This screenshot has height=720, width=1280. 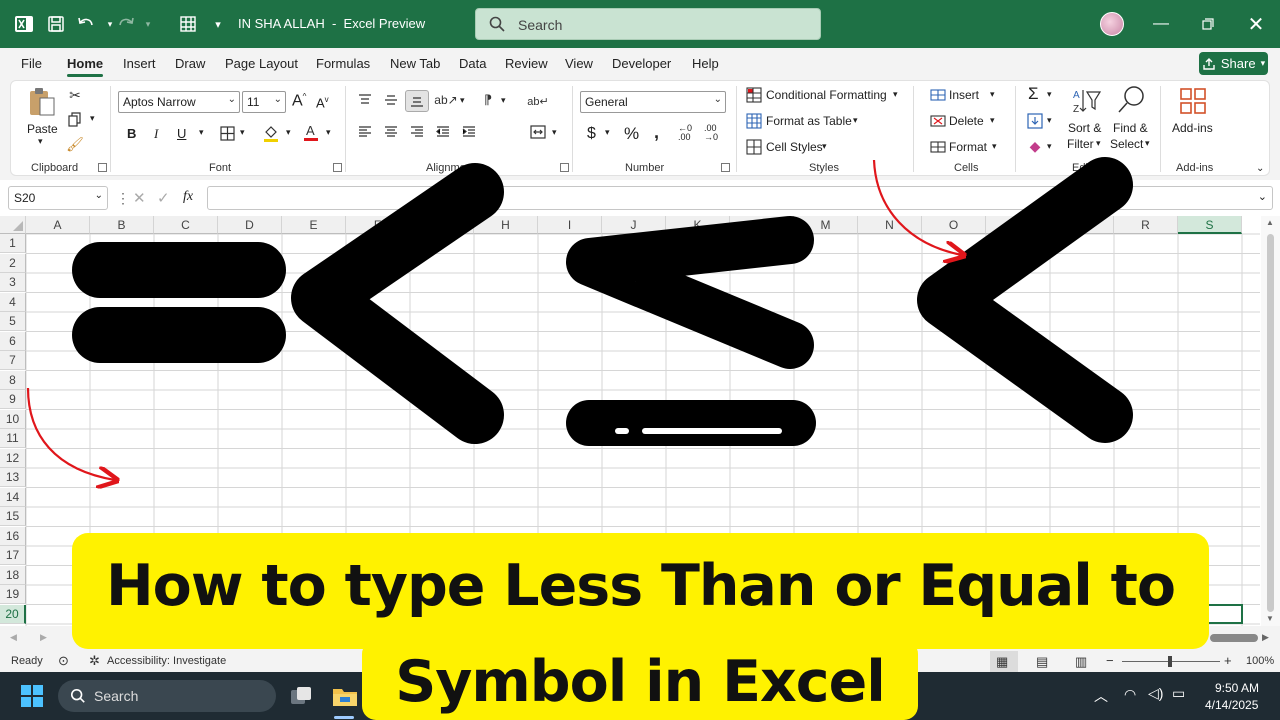 I want to click on cut-icon: ✂, so click(x=75, y=95).